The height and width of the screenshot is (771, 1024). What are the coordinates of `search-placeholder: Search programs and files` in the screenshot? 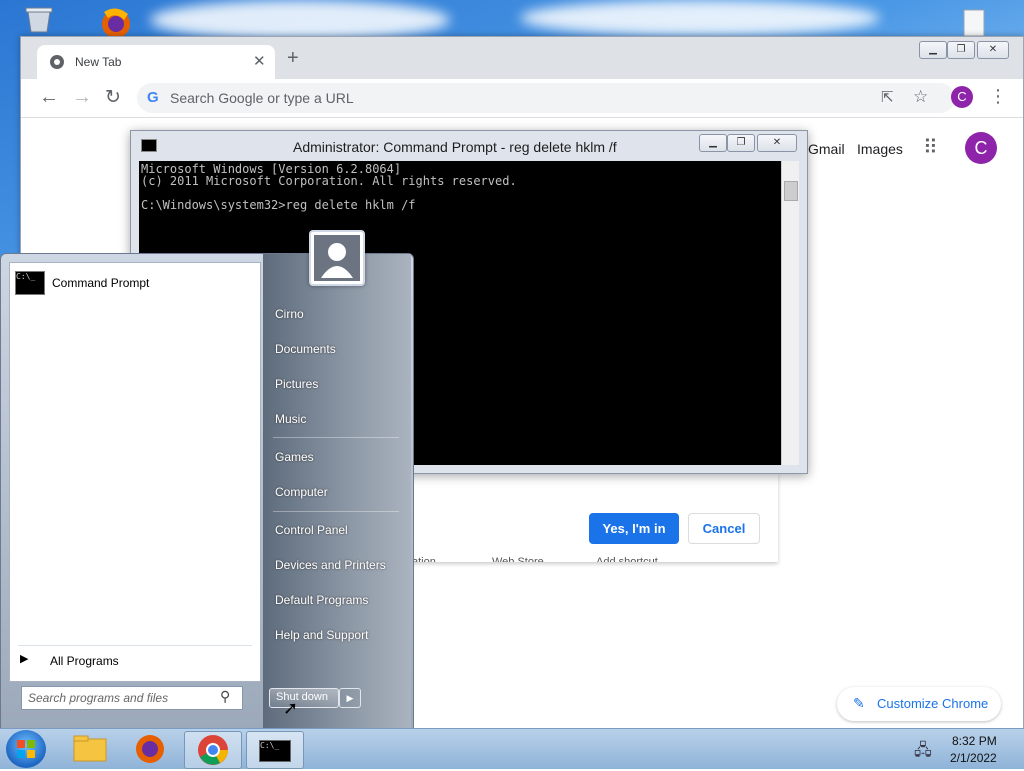 It's located at (98, 698).